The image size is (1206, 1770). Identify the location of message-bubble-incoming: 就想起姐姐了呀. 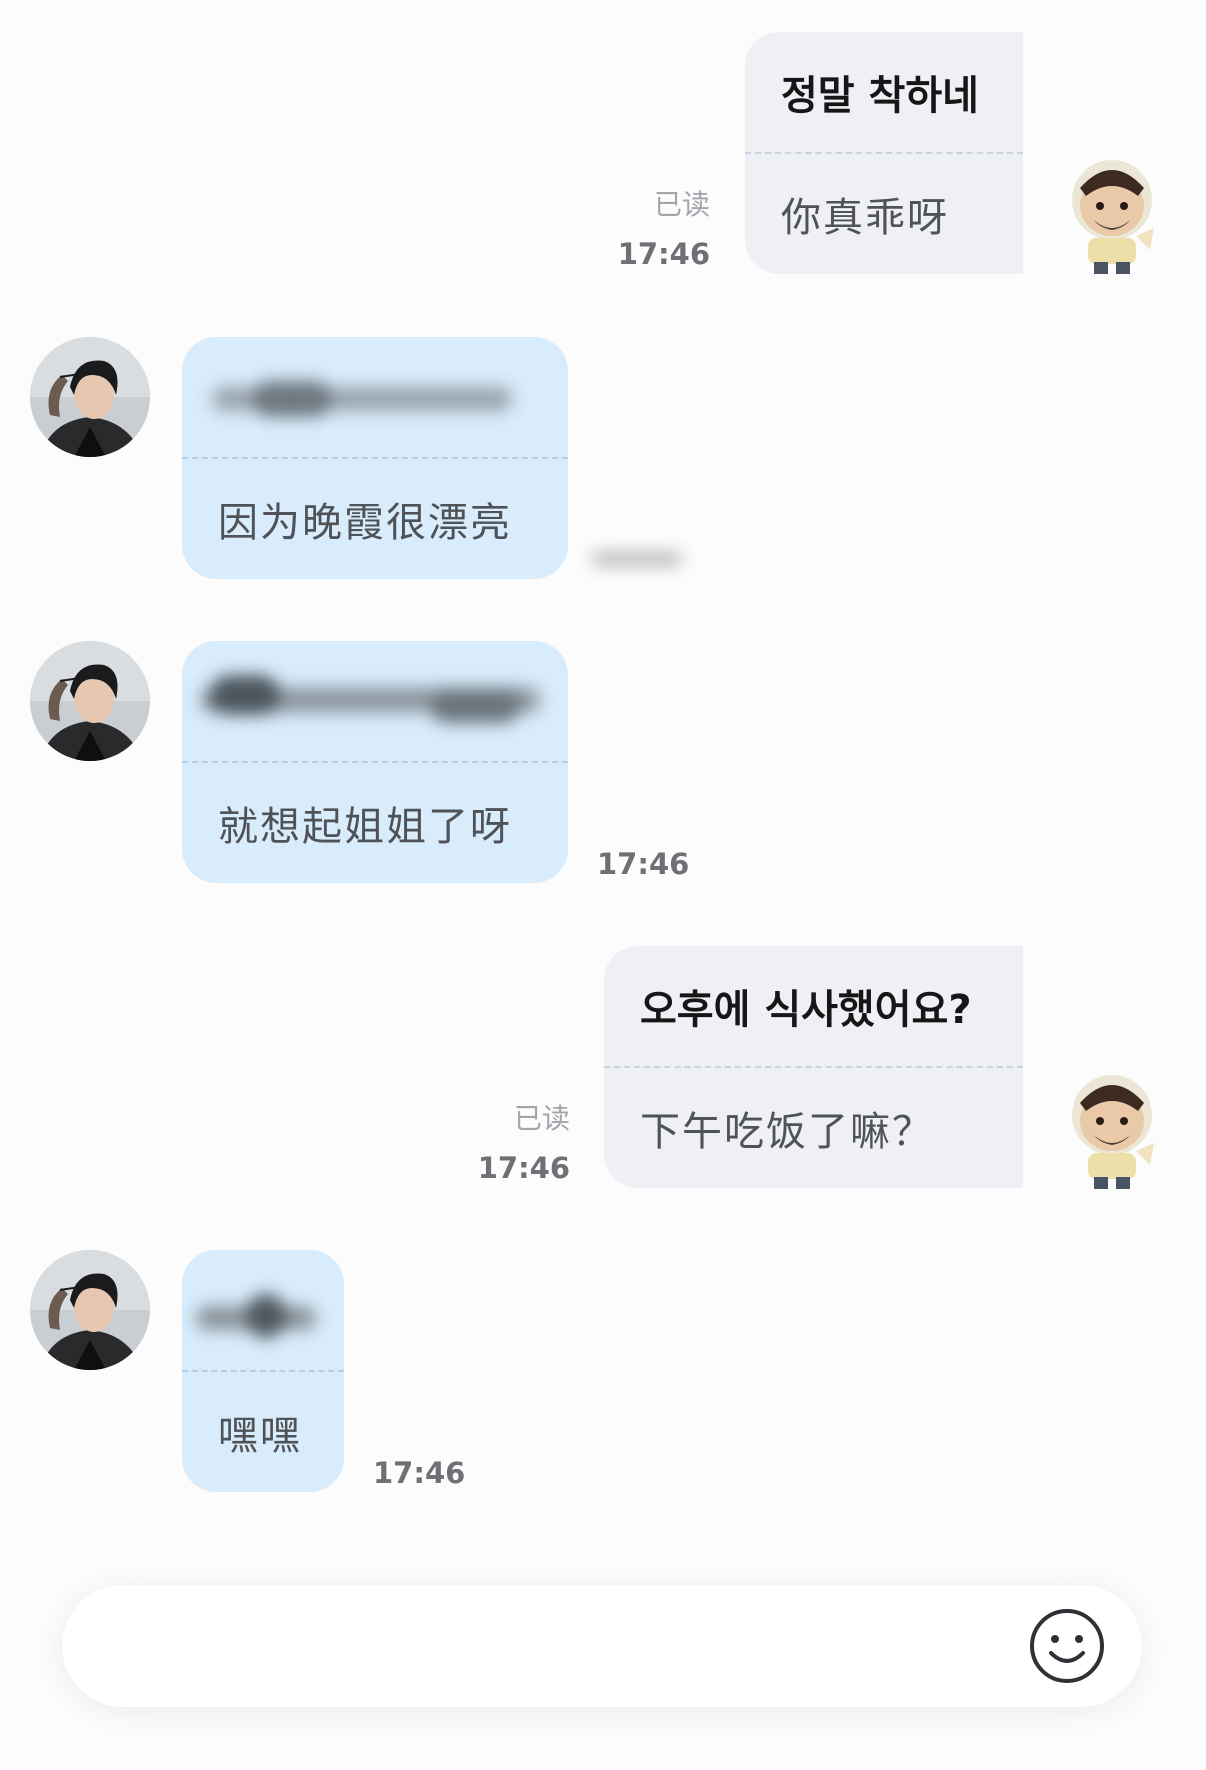
(375, 762).